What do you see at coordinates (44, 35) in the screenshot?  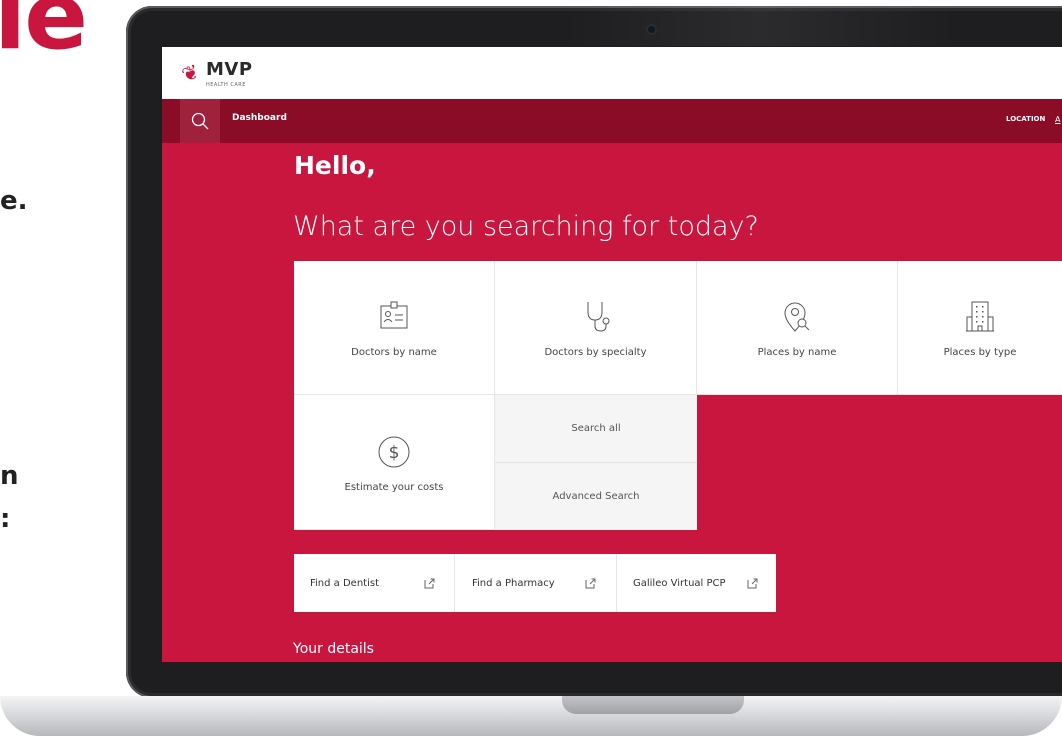 I see `headline-fragment: le` at bounding box center [44, 35].